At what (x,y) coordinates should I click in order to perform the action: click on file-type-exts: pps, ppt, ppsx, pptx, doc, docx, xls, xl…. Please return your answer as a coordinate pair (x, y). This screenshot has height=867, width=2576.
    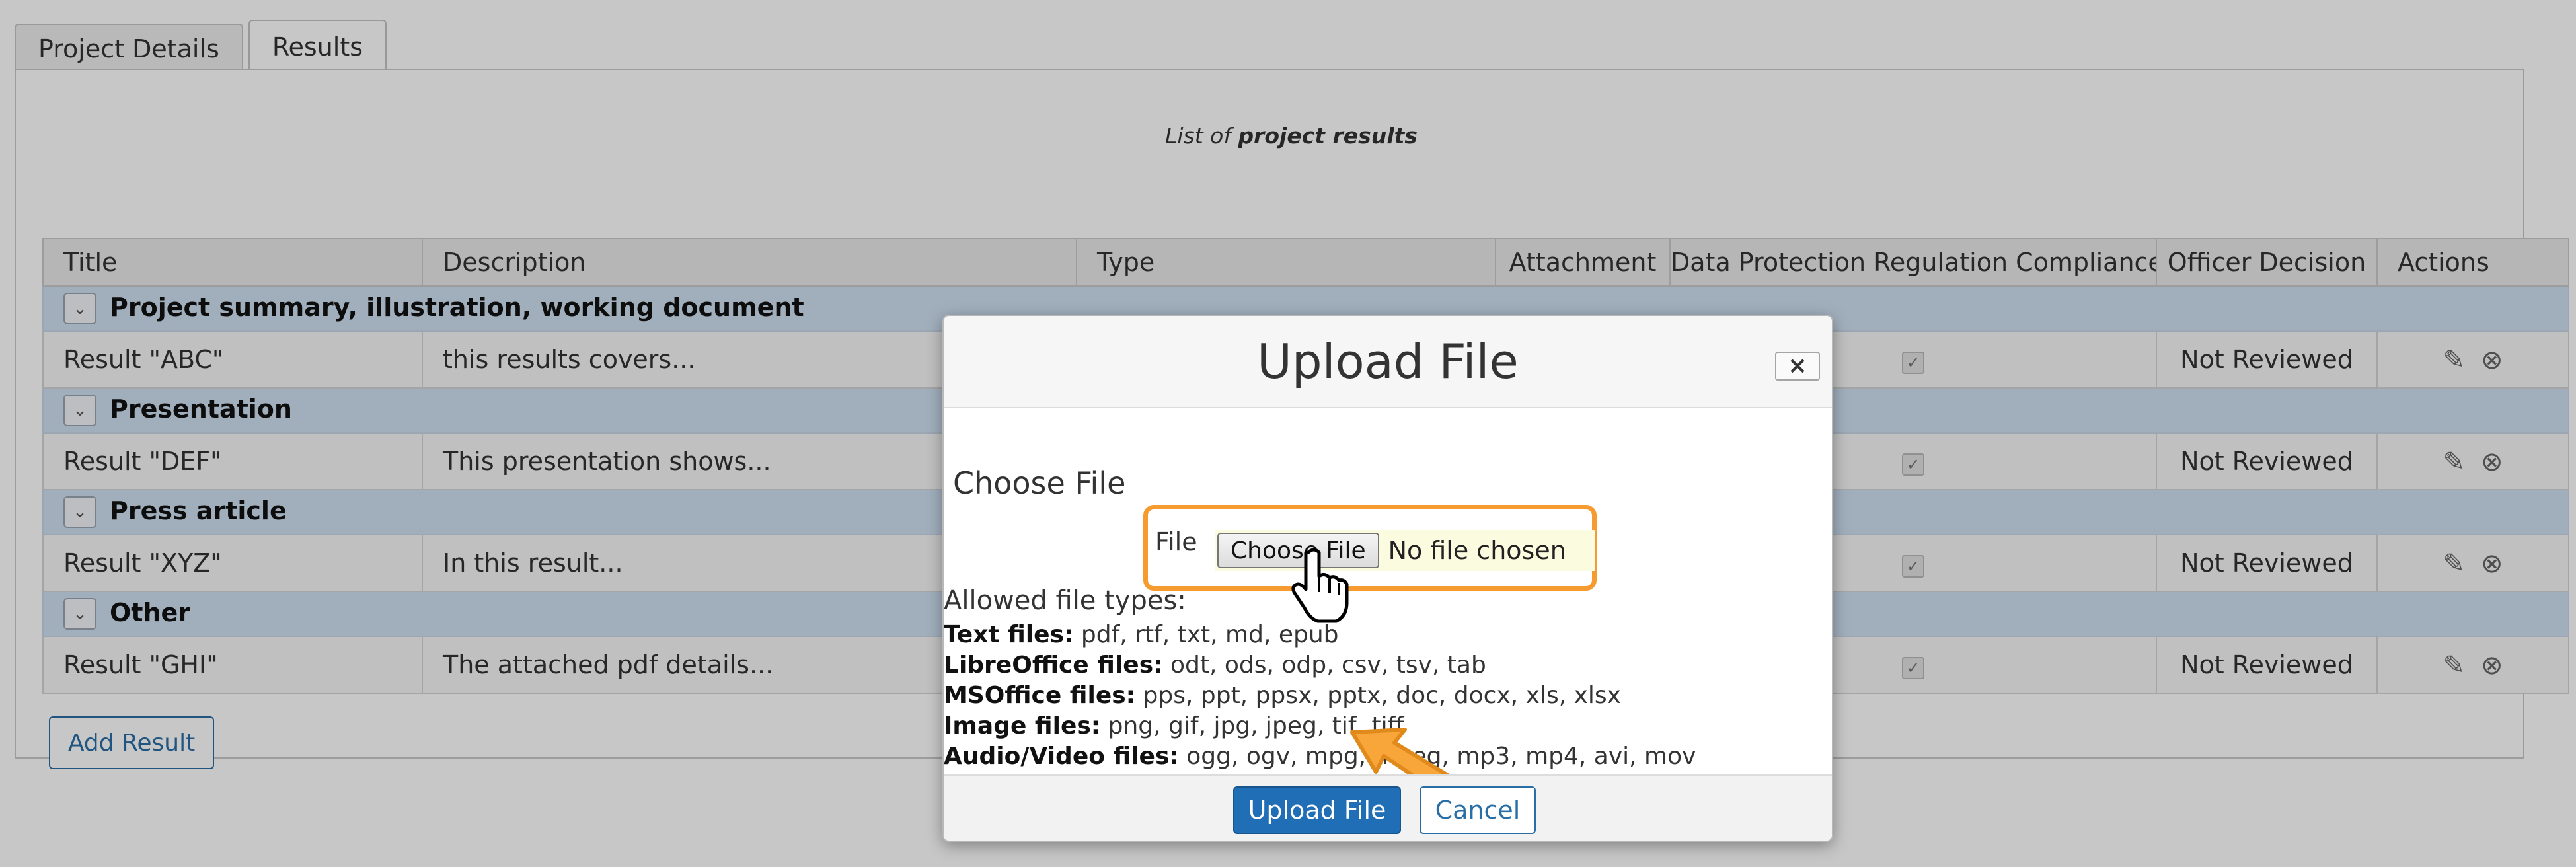
    Looking at the image, I should click on (1382, 695).